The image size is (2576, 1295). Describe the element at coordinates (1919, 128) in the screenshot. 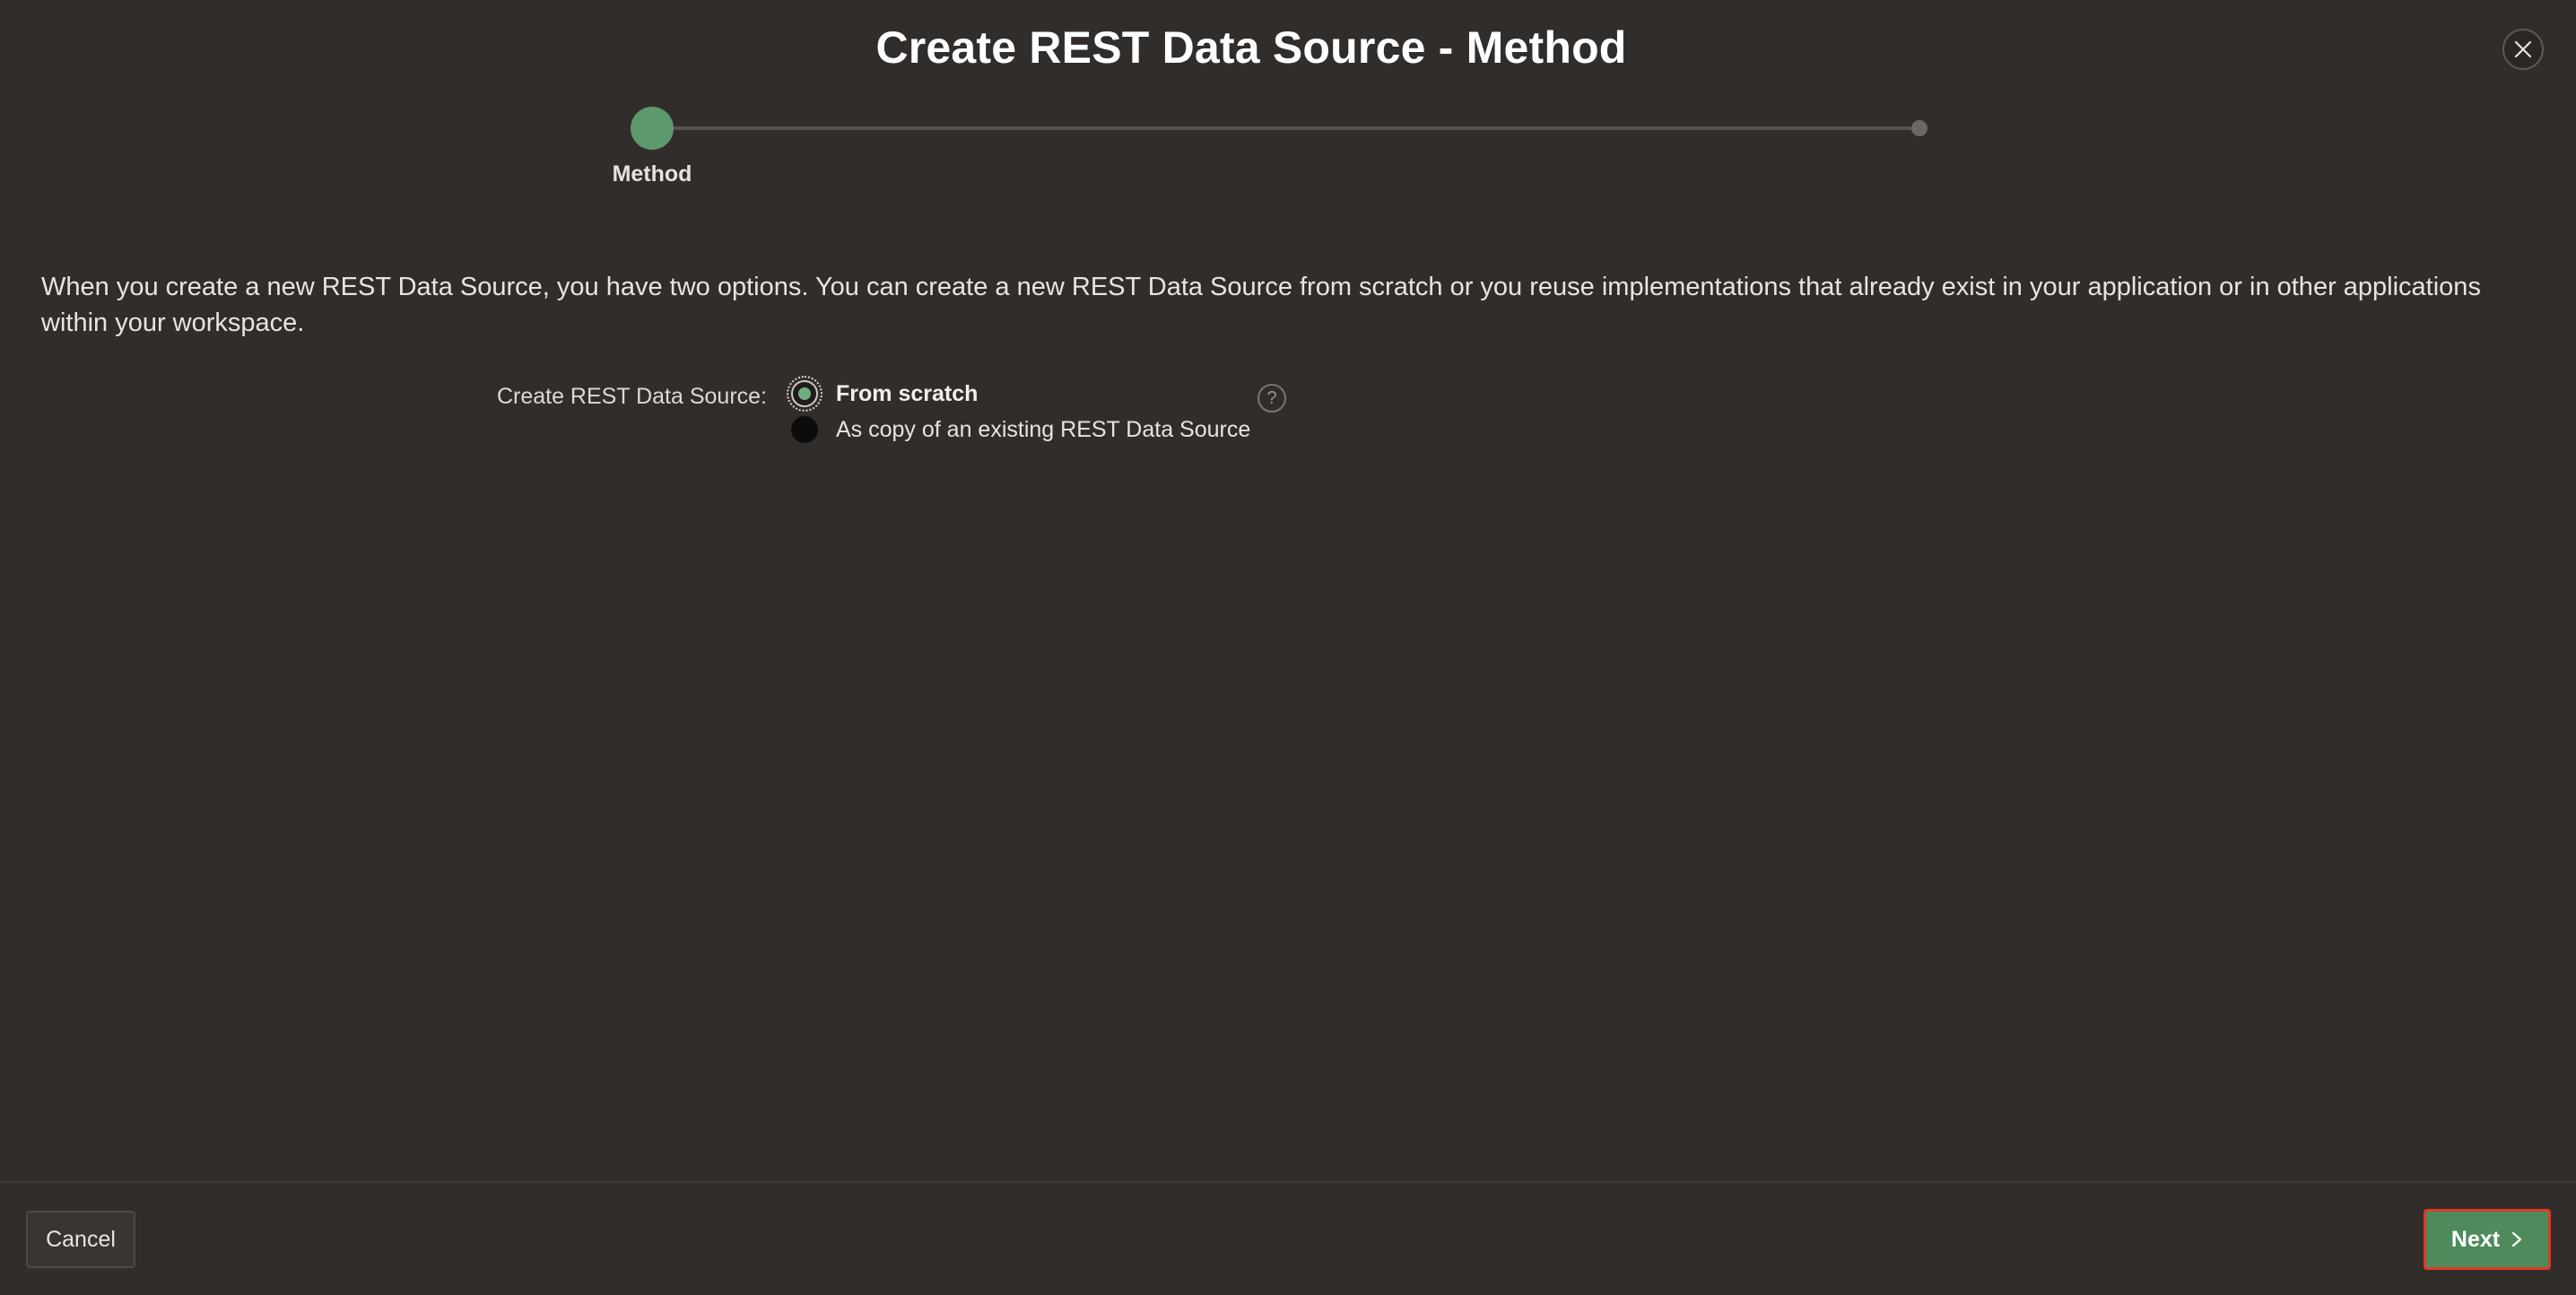

I see `wizard-step-end-marker` at that location.